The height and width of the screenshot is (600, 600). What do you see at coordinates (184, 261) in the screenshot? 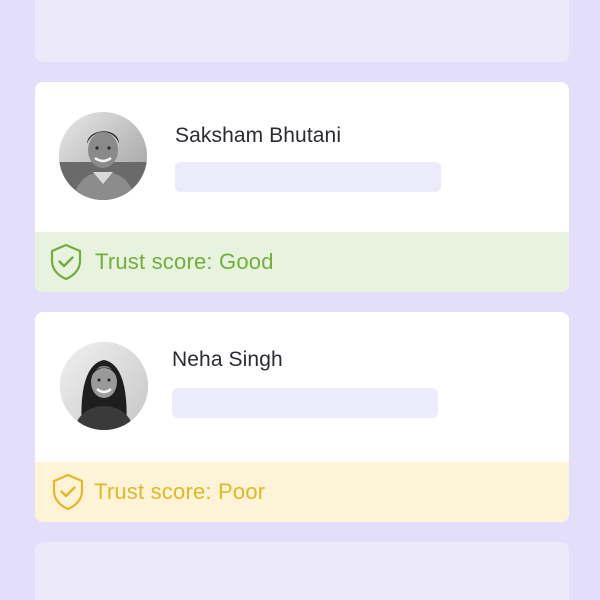
I see `trust-score-label: Trust score: Good` at bounding box center [184, 261].